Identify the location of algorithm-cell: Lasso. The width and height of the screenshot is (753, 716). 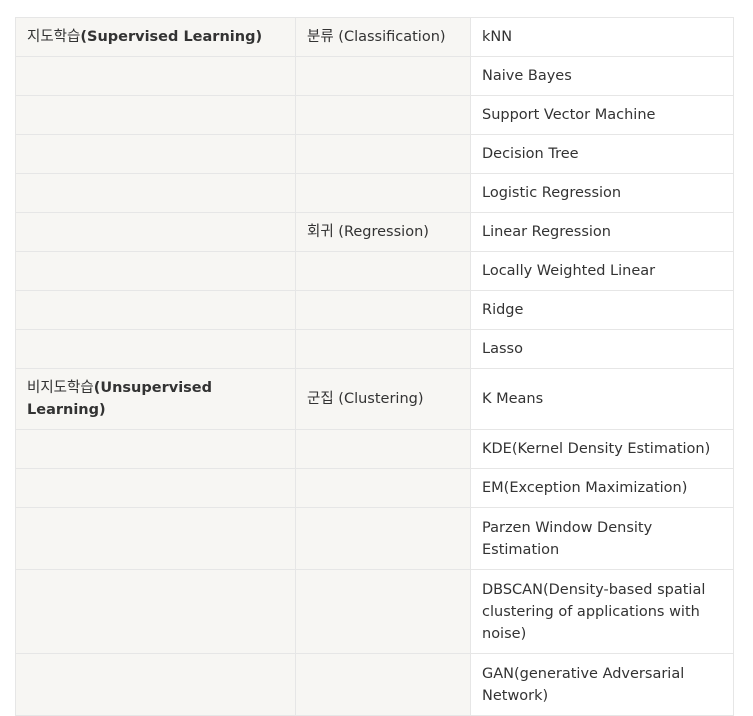
(602, 349).